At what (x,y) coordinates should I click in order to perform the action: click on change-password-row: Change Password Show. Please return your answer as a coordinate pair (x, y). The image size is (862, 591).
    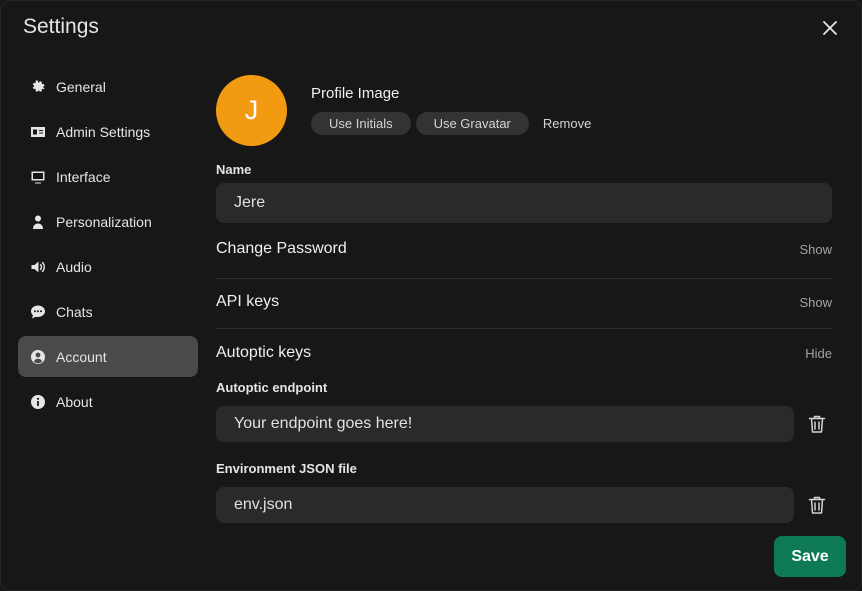
    Looking at the image, I should click on (524, 249).